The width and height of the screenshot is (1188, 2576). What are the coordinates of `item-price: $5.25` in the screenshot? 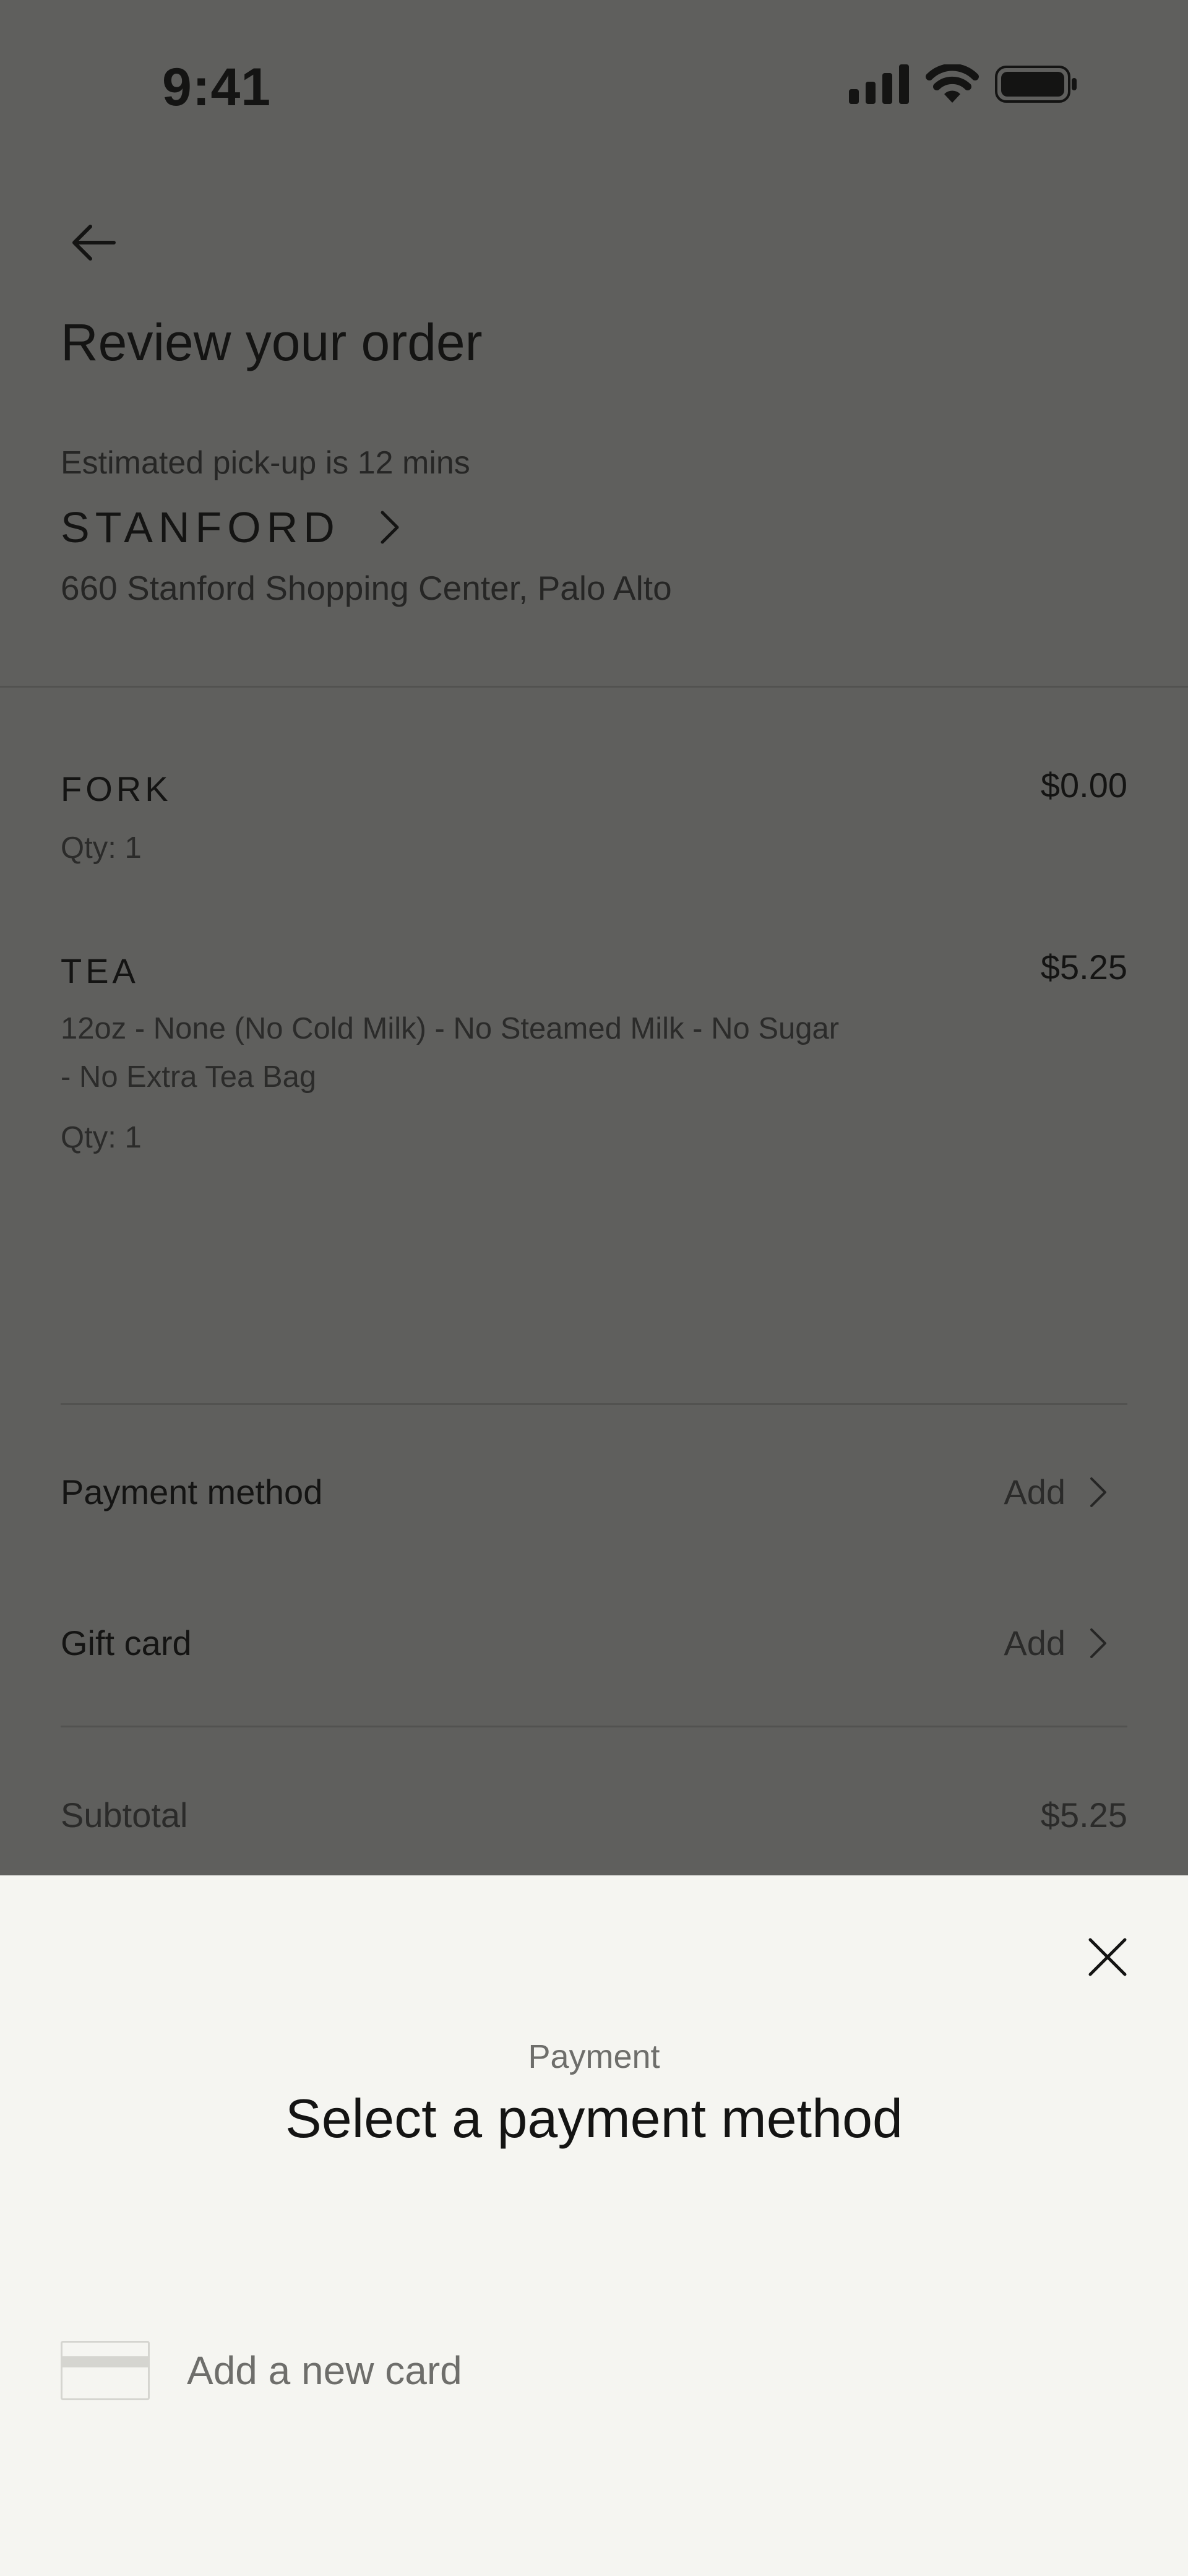 It's located at (1083, 967).